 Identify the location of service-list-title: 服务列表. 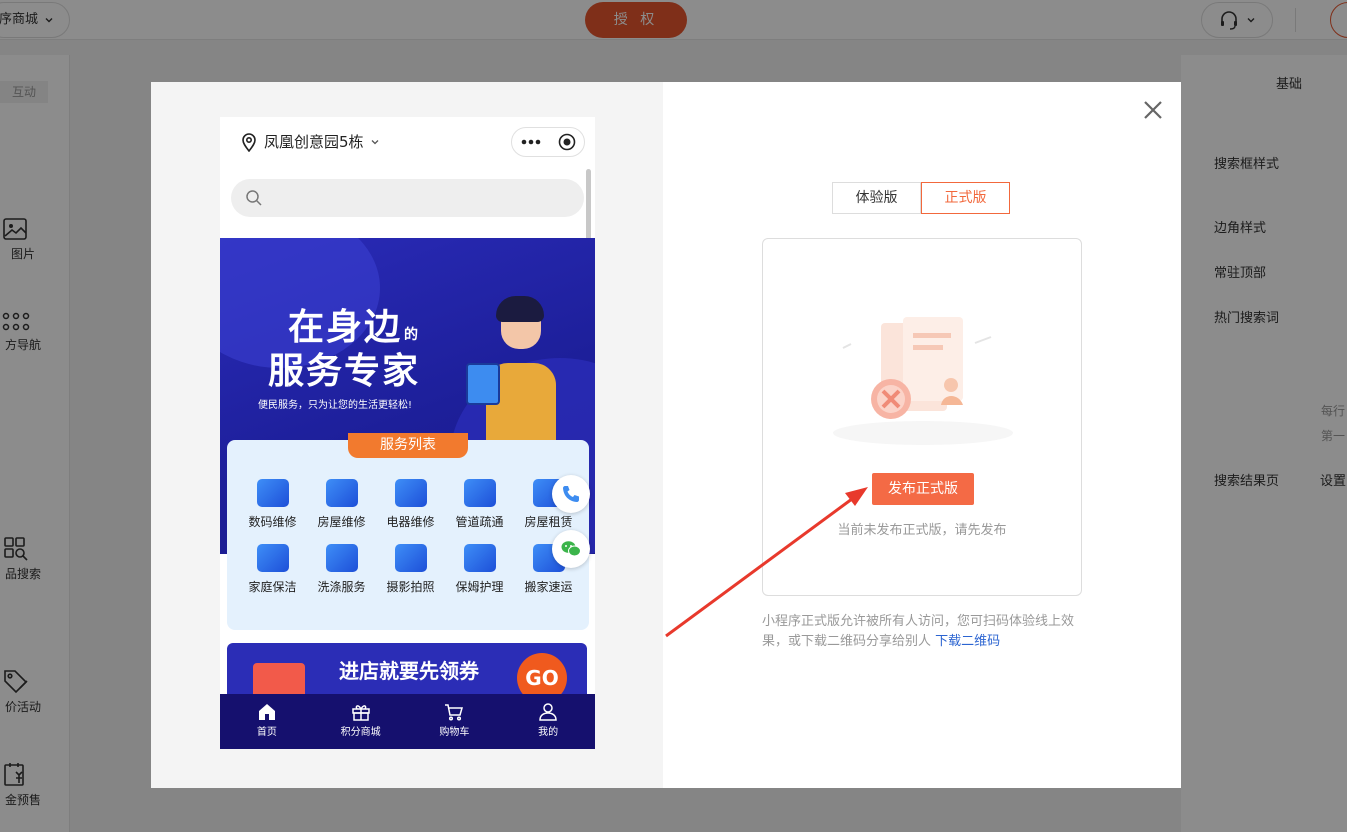
(408, 445).